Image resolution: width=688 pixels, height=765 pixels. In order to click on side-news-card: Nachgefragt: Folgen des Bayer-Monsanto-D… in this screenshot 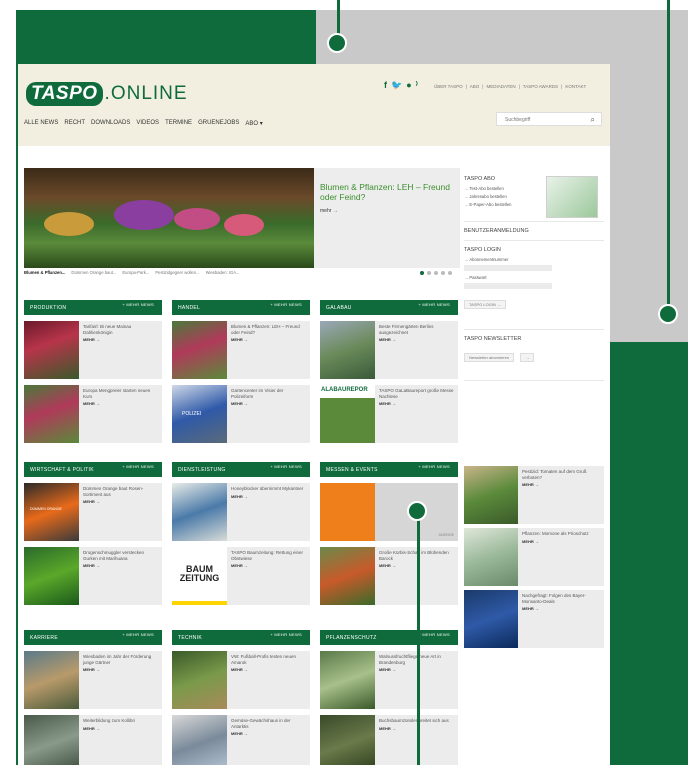, I will do `click(534, 619)`.